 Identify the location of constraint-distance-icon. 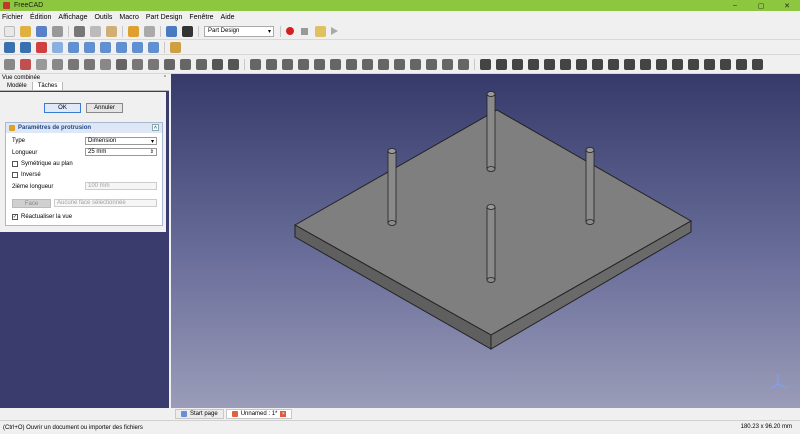
(677, 64).